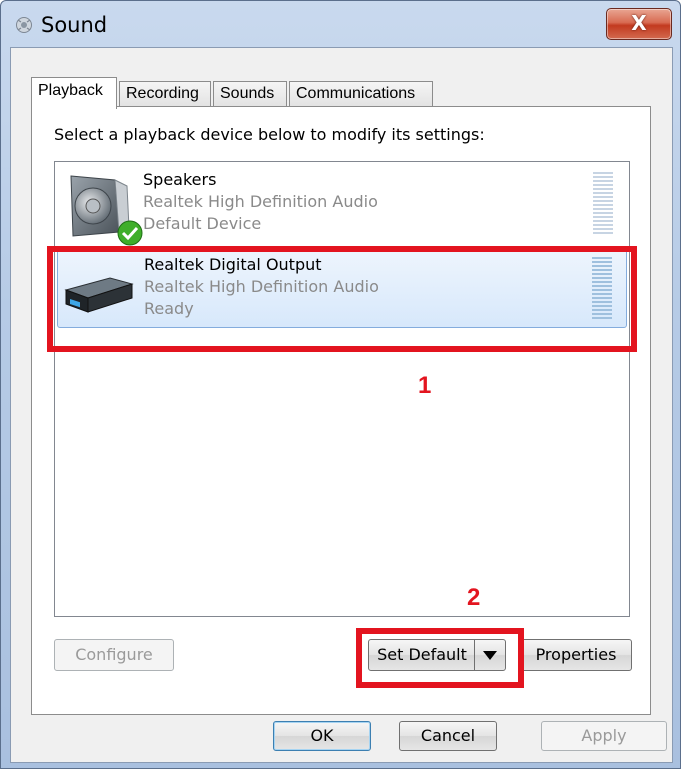 Image resolution: width=681 pixels, height=769 pixels. I want to click on cancel-button: Cancel, so click(448, 736).